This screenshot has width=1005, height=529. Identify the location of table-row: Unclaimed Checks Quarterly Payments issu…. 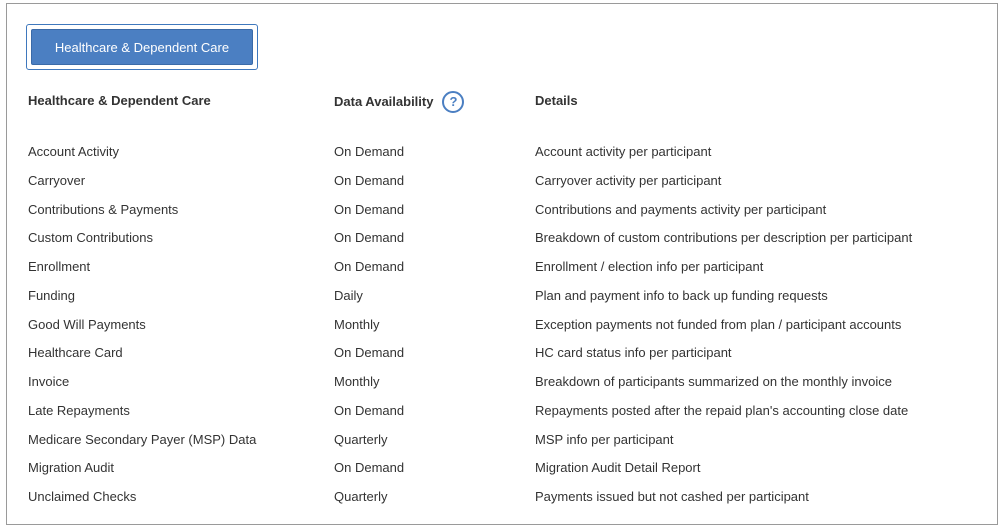
(508, 503).